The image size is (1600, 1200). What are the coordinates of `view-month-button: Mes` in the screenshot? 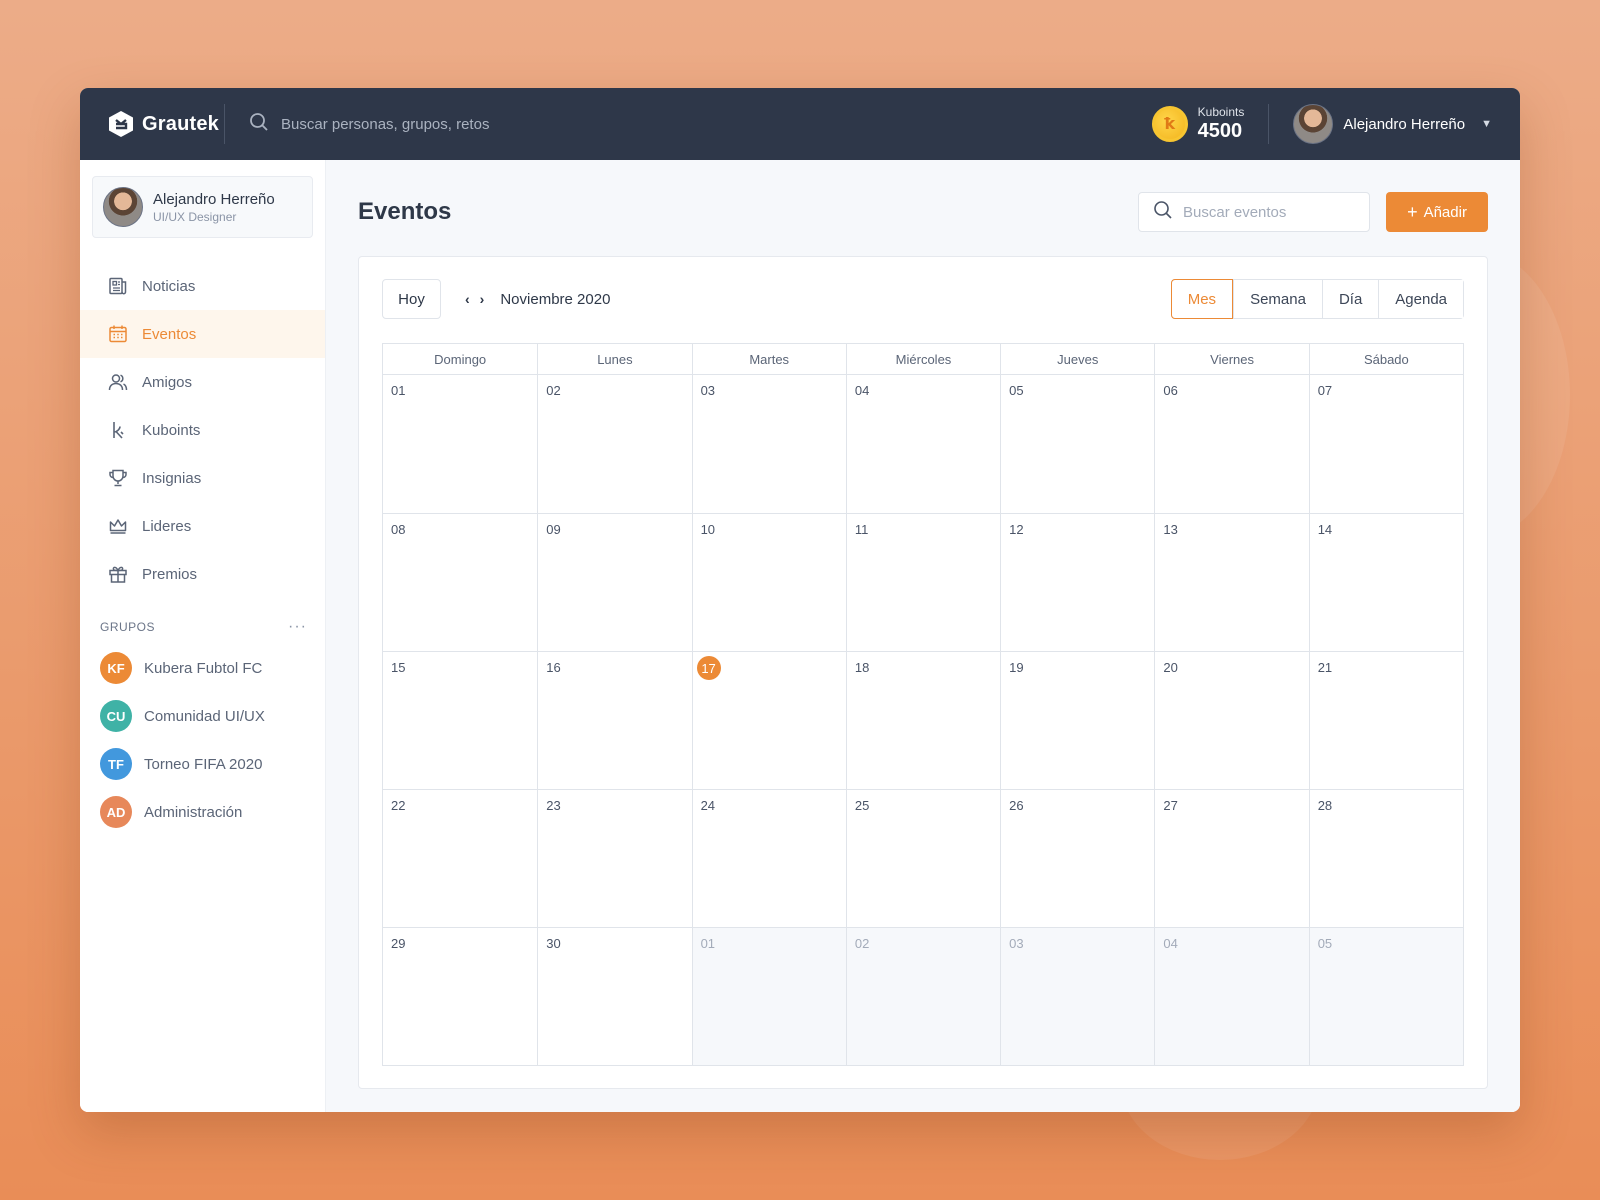 It's located at (1202, 299).